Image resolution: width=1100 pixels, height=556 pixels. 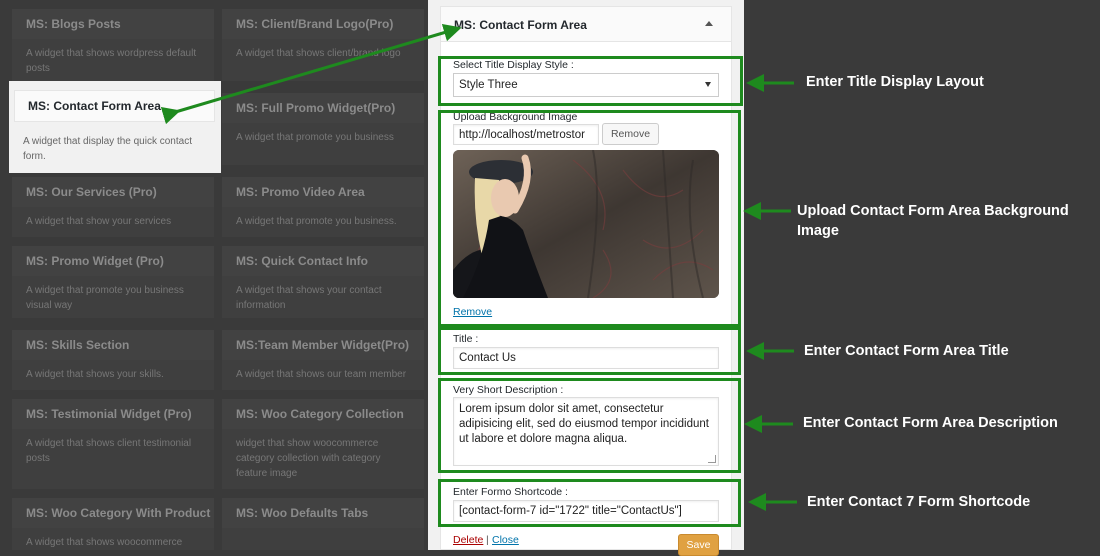 What do you see at coordinates (630, 134) in the screenshot?
I see `remove-image-button: Remove` at bounding box center [630, 134].